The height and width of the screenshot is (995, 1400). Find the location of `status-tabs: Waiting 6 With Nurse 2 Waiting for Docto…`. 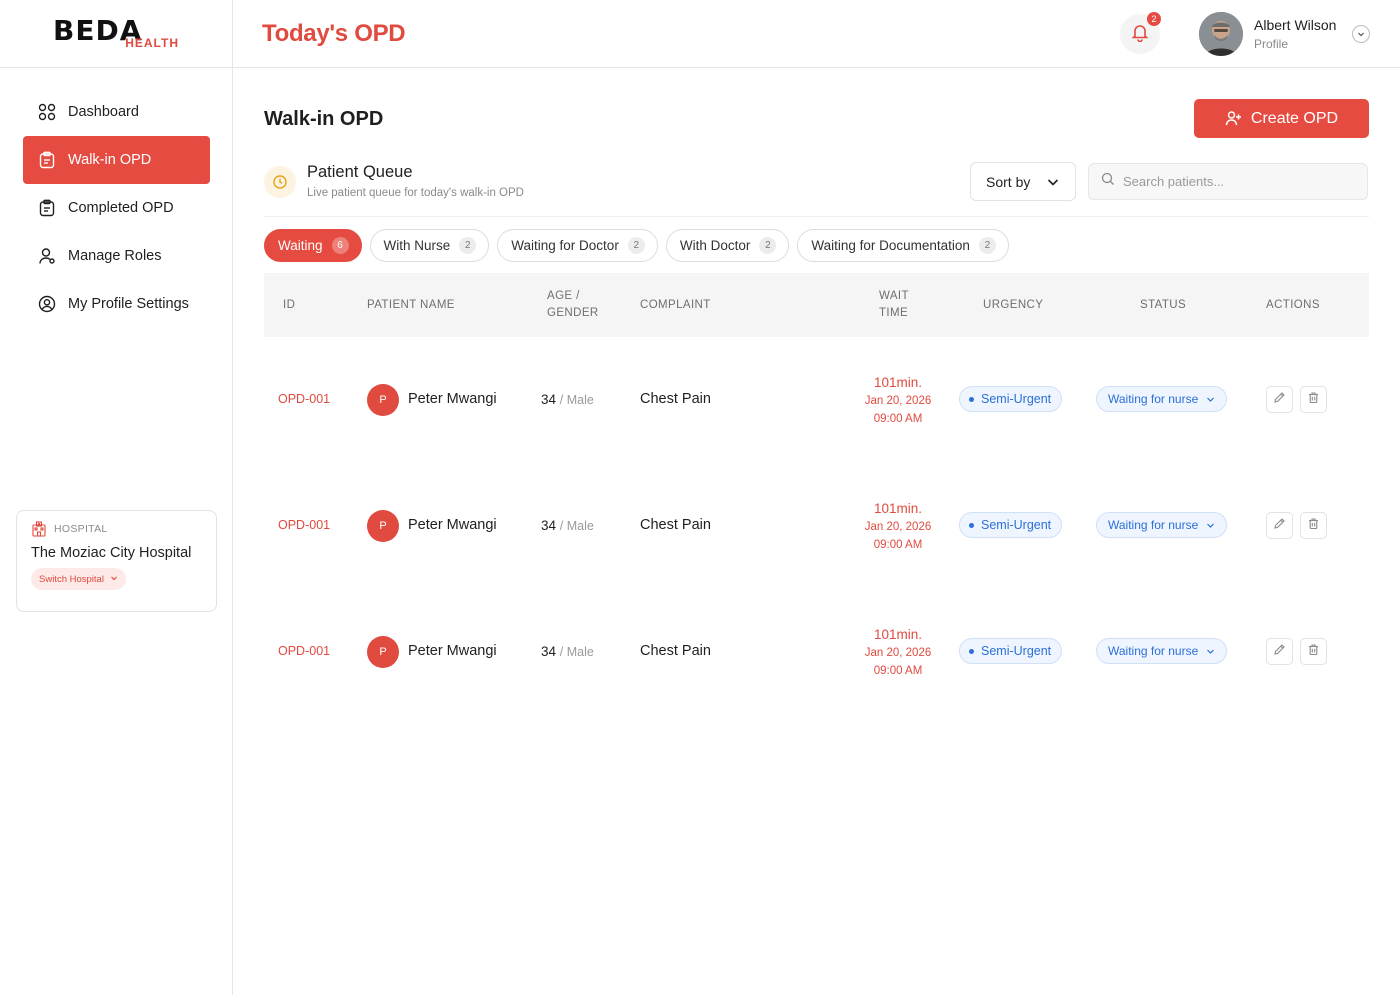

status-tabs: Waiting 6 With Nurse 2 Waiting for Docto… is located at coordinates (640, 245).